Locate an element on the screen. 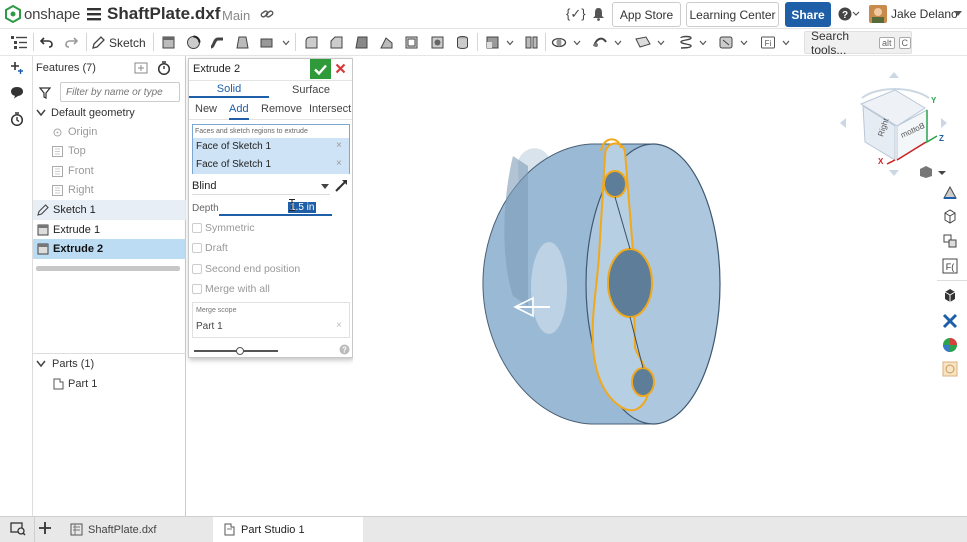  custom-features-dropdown-chevron-icon is located at coordinates (786, 42).